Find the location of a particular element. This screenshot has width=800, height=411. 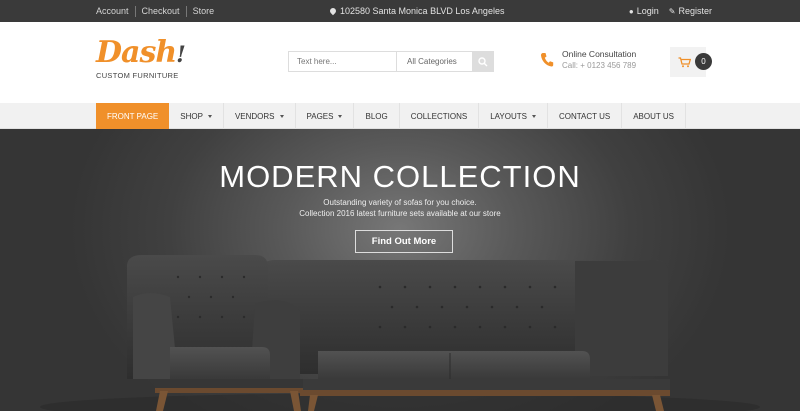

nav-label: CONTACT US is located at coordinates (584, 116).